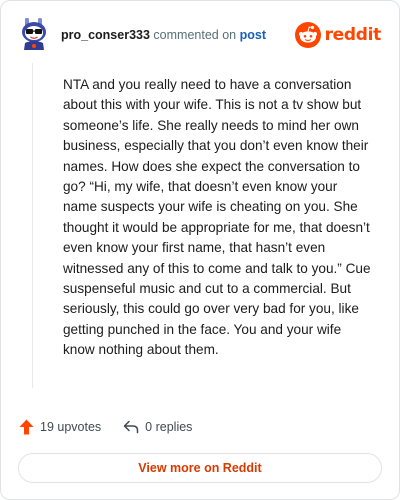 This screenshot has width=400, height=500. What do you see at coordinates (253, 35) in the screenshot?
I see `post-link: post` at bounding box center [253, 35].